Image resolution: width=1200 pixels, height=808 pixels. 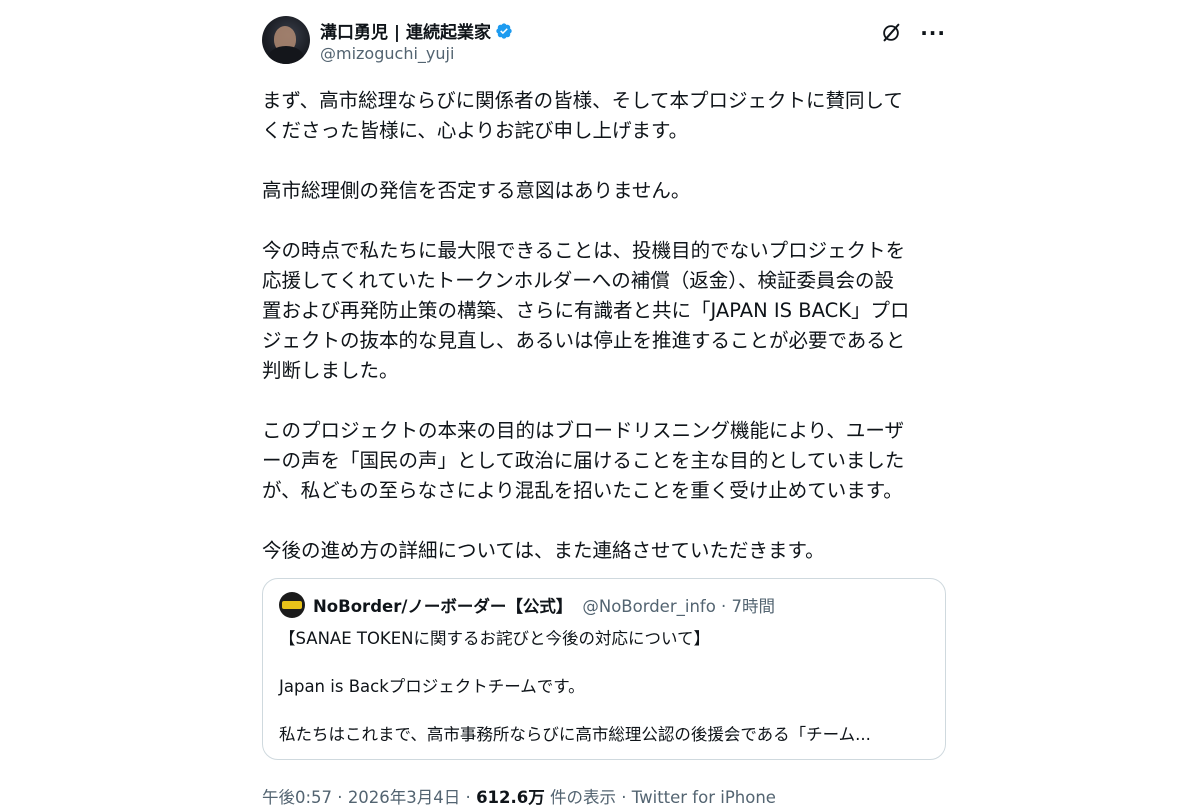 I want to click on tweet-text-line: くださった皆様に、心よりお詫び申し上げます。, so click(x=475, y=130).